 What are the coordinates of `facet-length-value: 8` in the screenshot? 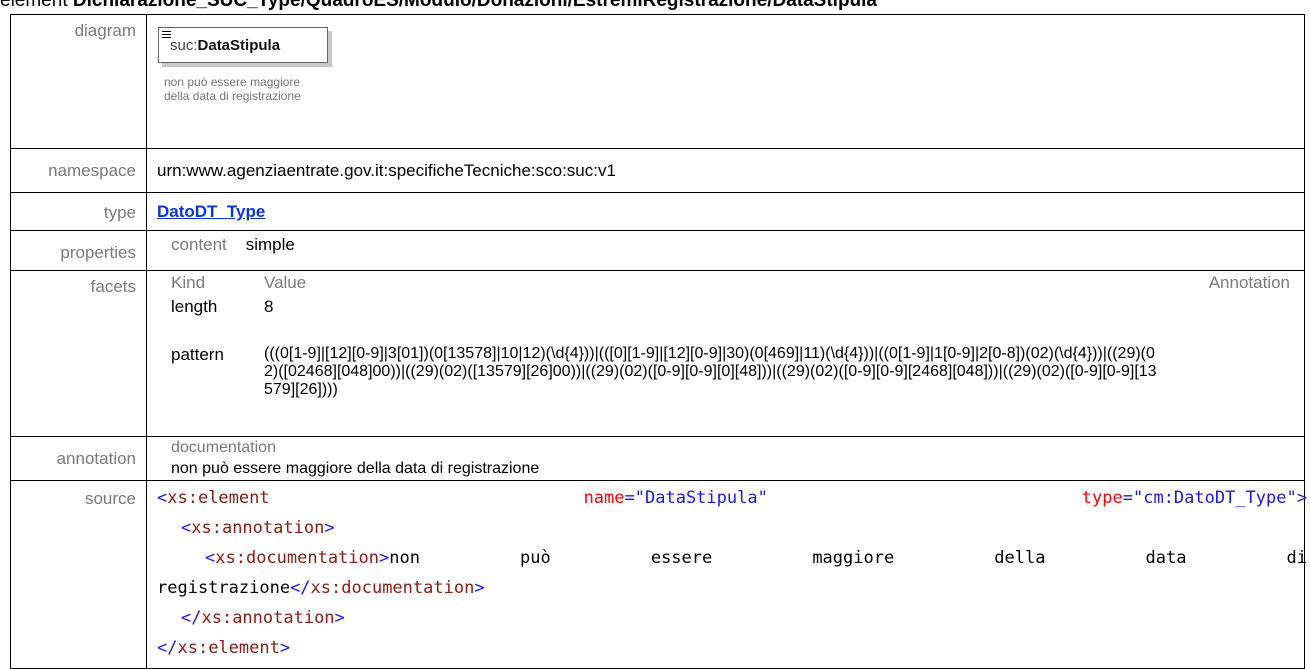 It's located at (269, 306).